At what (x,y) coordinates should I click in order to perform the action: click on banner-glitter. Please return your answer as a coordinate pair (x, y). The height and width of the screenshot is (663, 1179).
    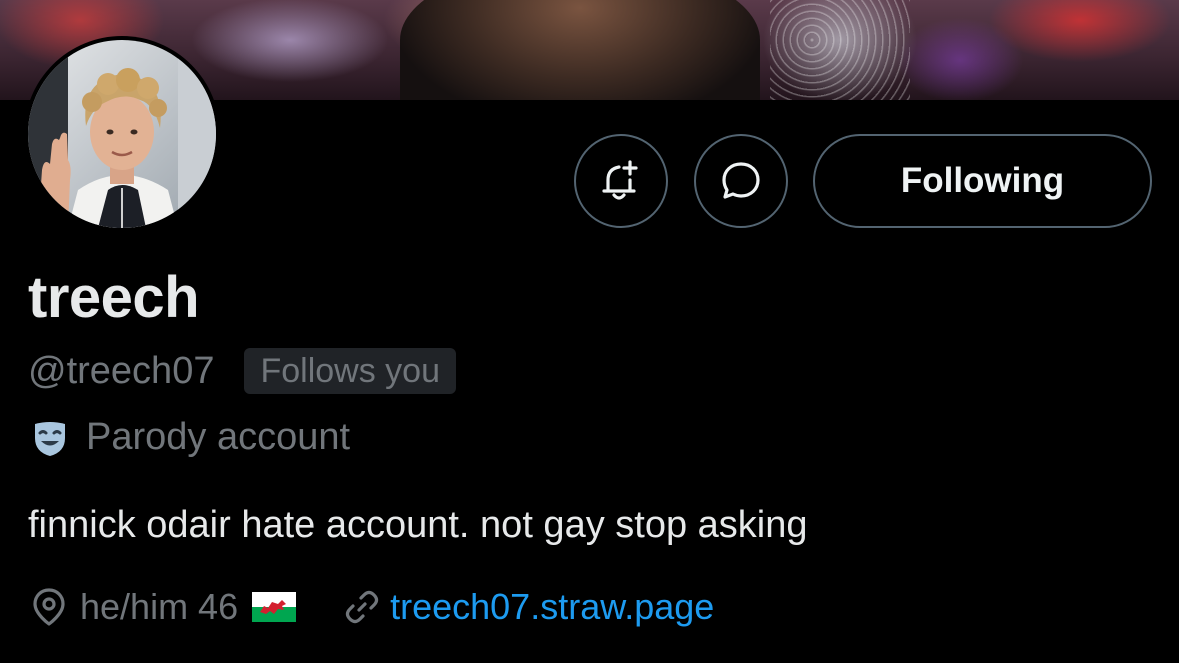
    Looking at the image, I should click on (840, 50).